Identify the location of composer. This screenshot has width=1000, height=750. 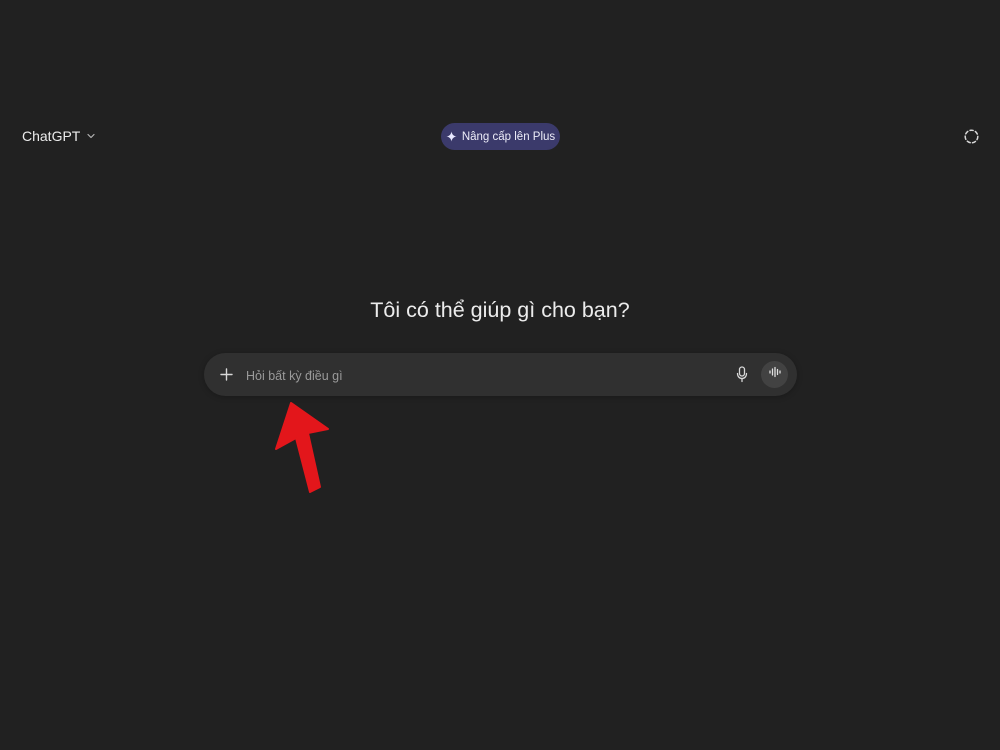
(500, 374).